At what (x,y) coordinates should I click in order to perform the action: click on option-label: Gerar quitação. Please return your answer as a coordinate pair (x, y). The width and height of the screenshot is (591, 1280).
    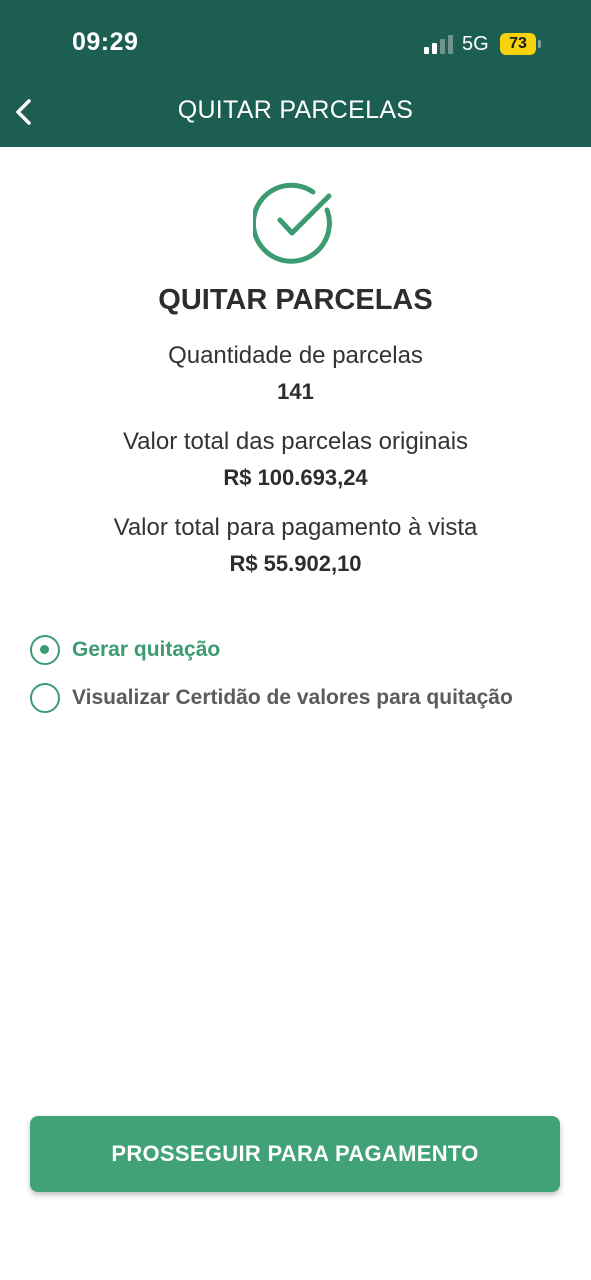
    Looking at the image, I should click on (146, 649).